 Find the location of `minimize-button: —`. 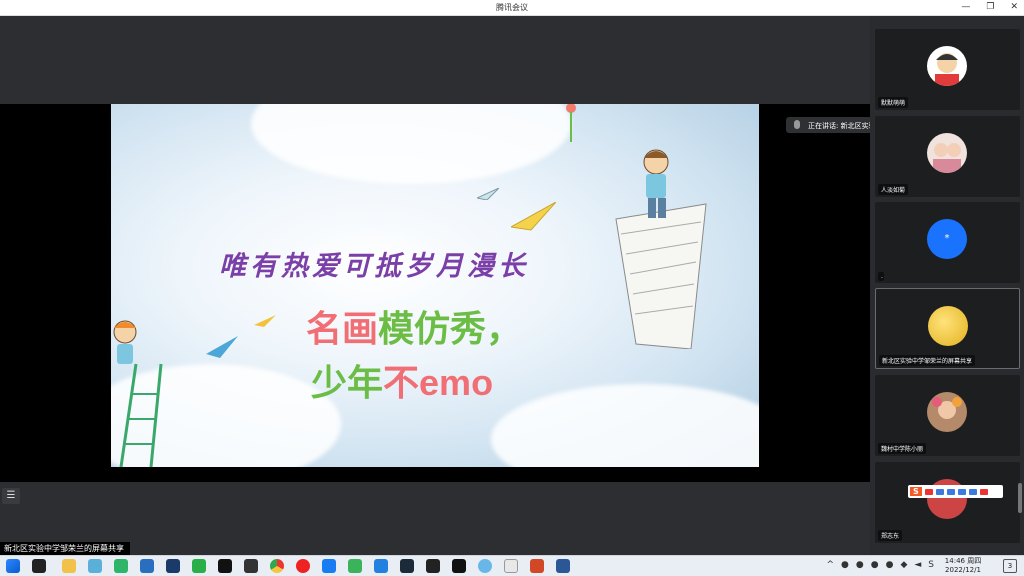

minimize-button: — is located at coordinates (965, 7).